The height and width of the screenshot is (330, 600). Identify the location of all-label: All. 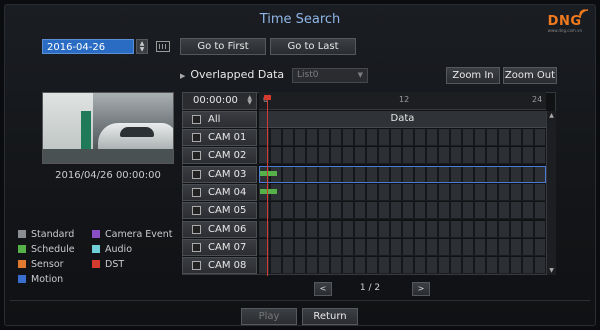
(214, 119).